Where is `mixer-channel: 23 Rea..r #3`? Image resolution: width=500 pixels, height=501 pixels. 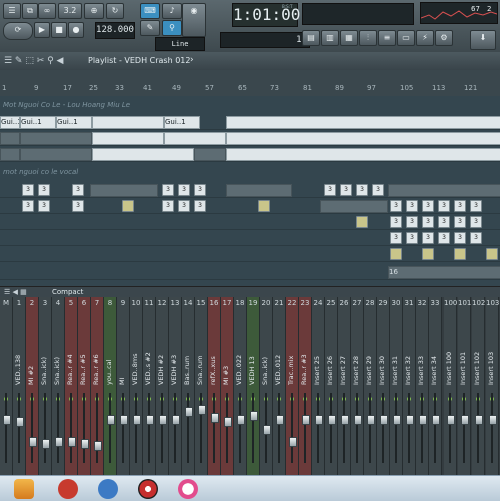
mixer-channel: 23 Rea..r #3 is located at coordinates (305, 386).